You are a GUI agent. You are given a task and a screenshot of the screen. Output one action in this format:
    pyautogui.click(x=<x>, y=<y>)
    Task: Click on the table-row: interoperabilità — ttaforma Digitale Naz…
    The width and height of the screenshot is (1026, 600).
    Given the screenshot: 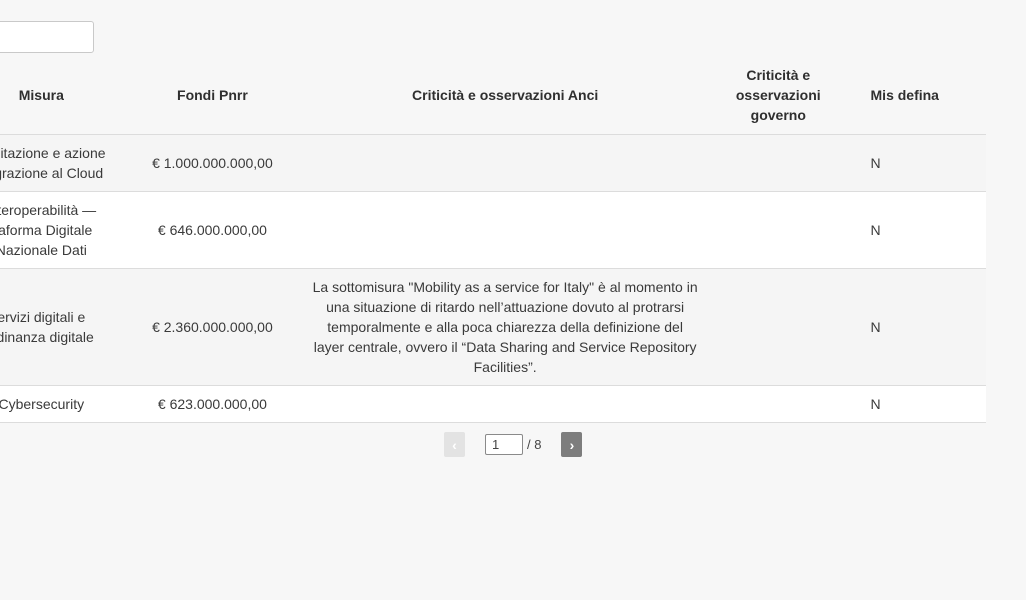 What is the action you would take?
    pyautogui.click(x=493, y=230)
    